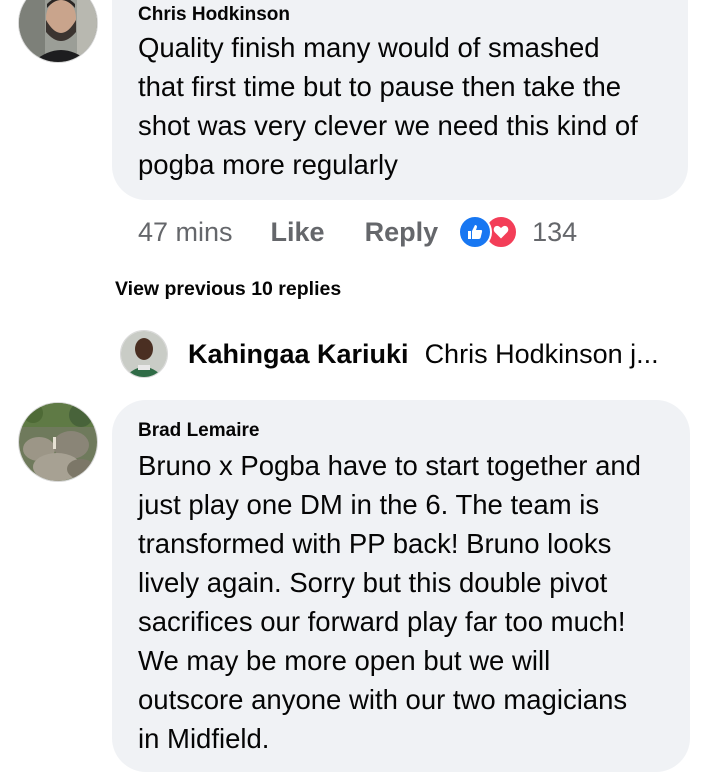 The width and height of the screenshot is (720, 776). I want to click on comment-text-line: transformed with PP back! Bruno looks, so click(375, 543).